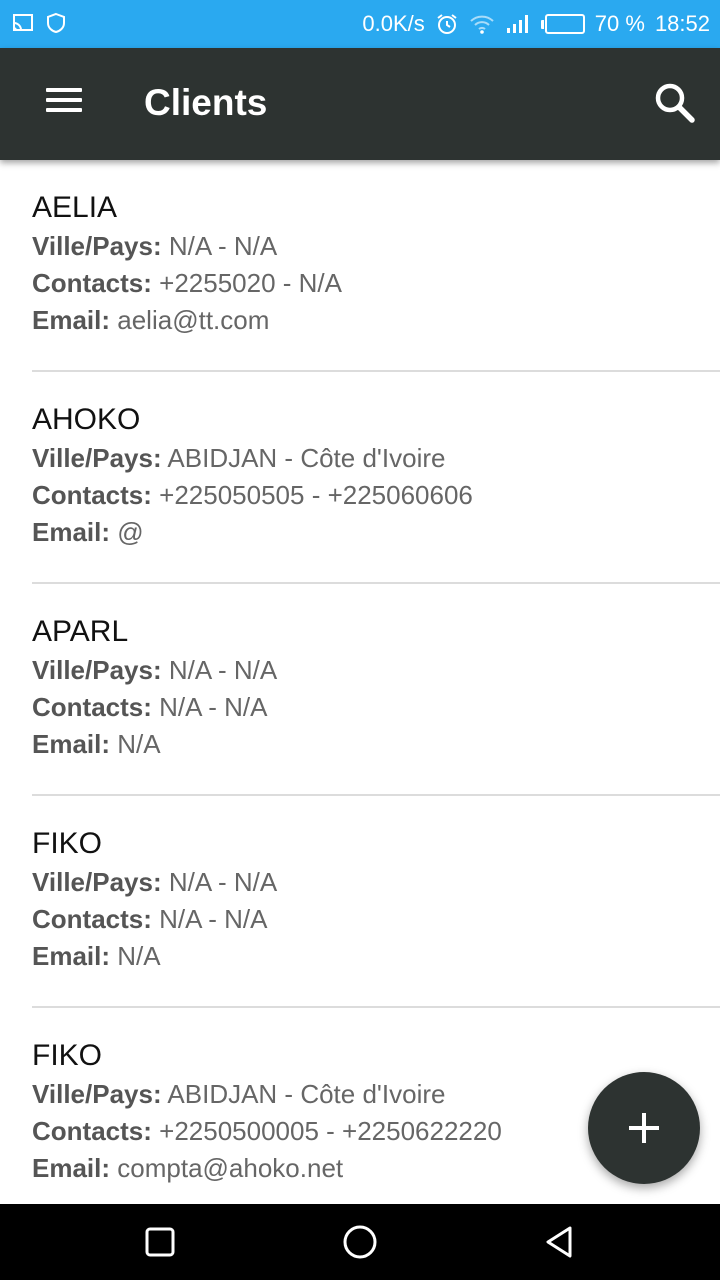  I want to click on home-icon, so click(360, 1242).